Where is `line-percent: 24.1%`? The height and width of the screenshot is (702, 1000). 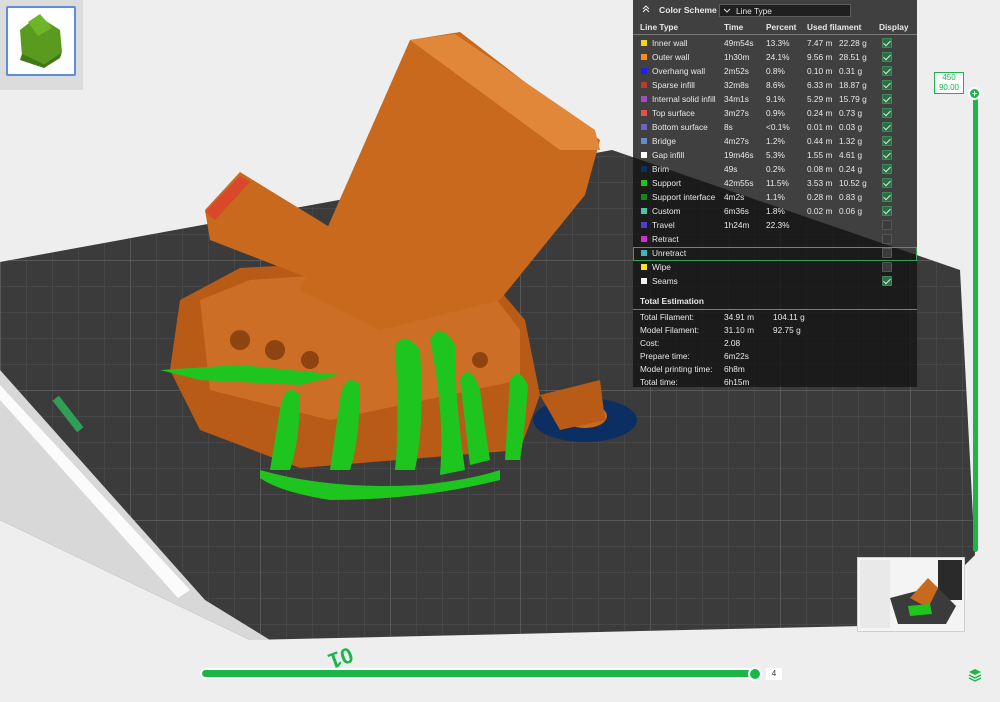 line-percent: 24.1% is located at coordinates (778, 57).